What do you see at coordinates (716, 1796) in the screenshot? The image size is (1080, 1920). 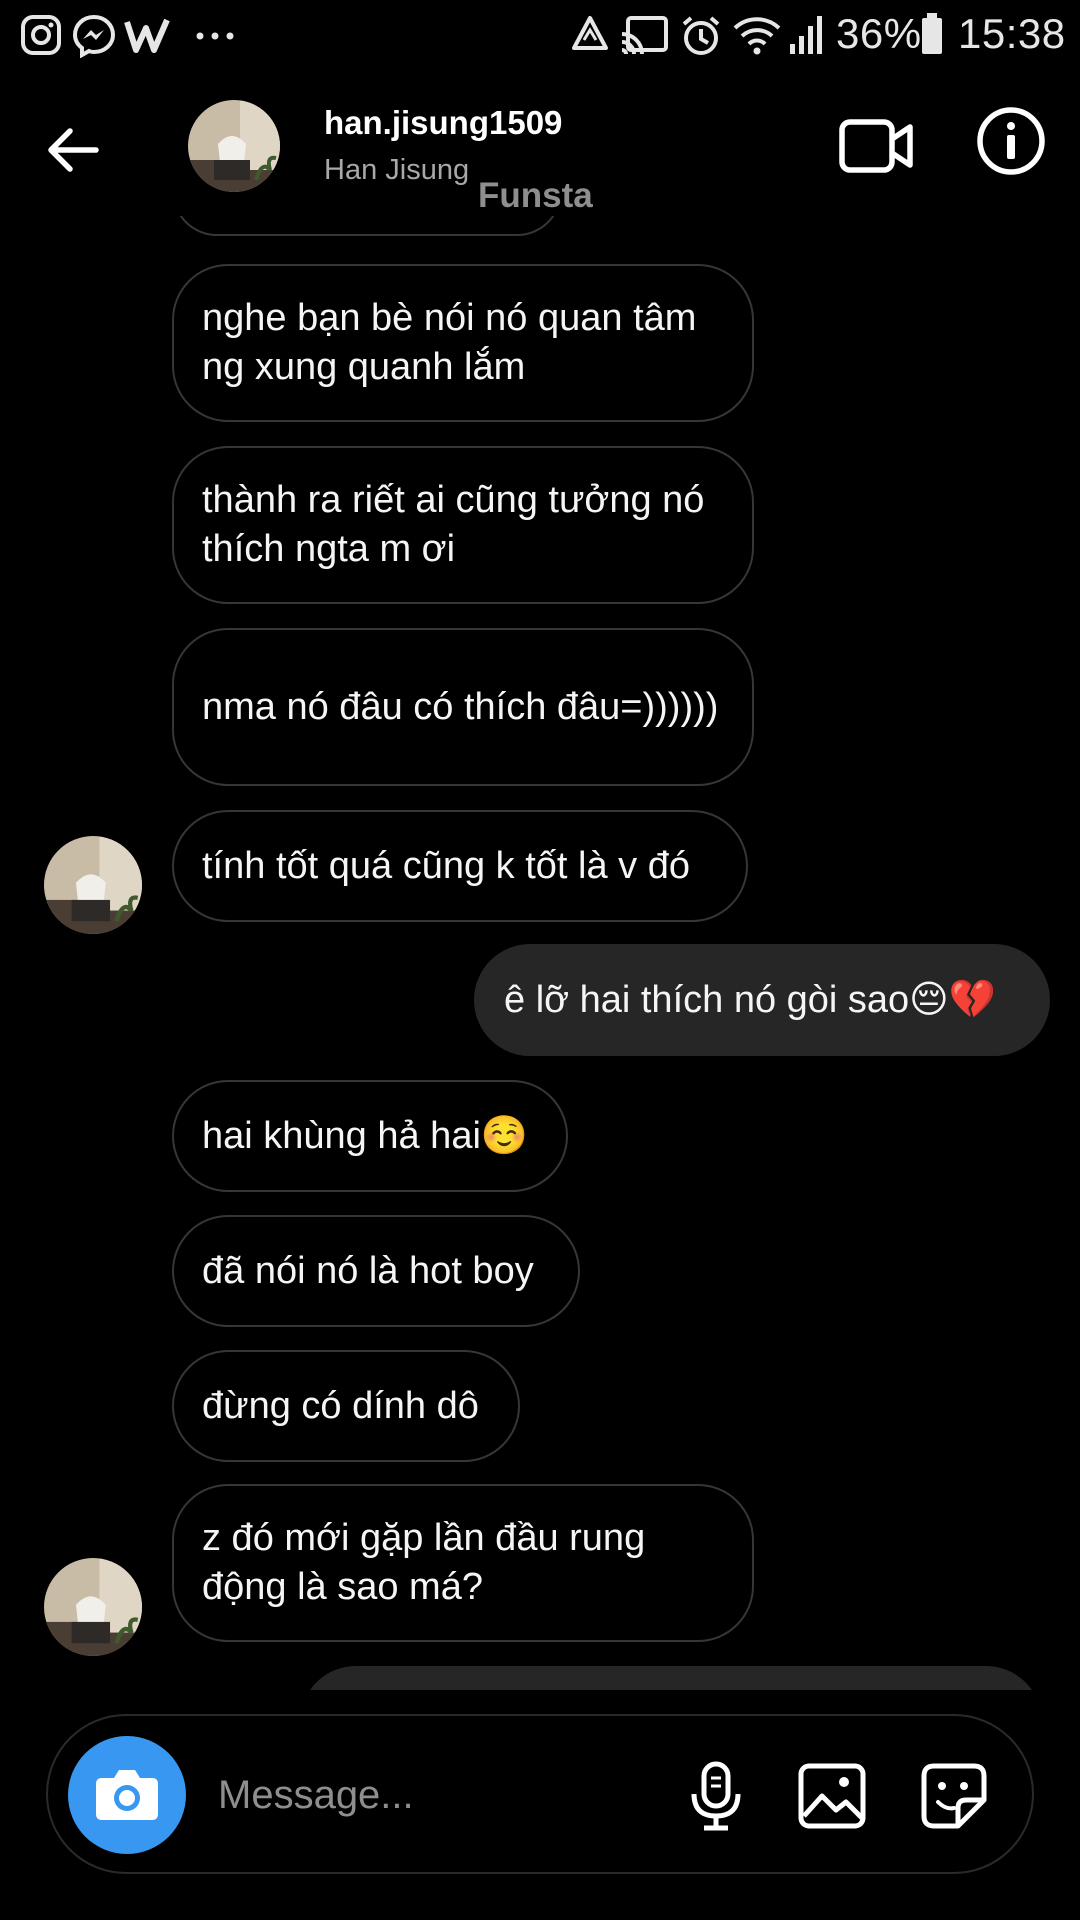 I see `microphone-icon` at bounding box center [716, 1796].